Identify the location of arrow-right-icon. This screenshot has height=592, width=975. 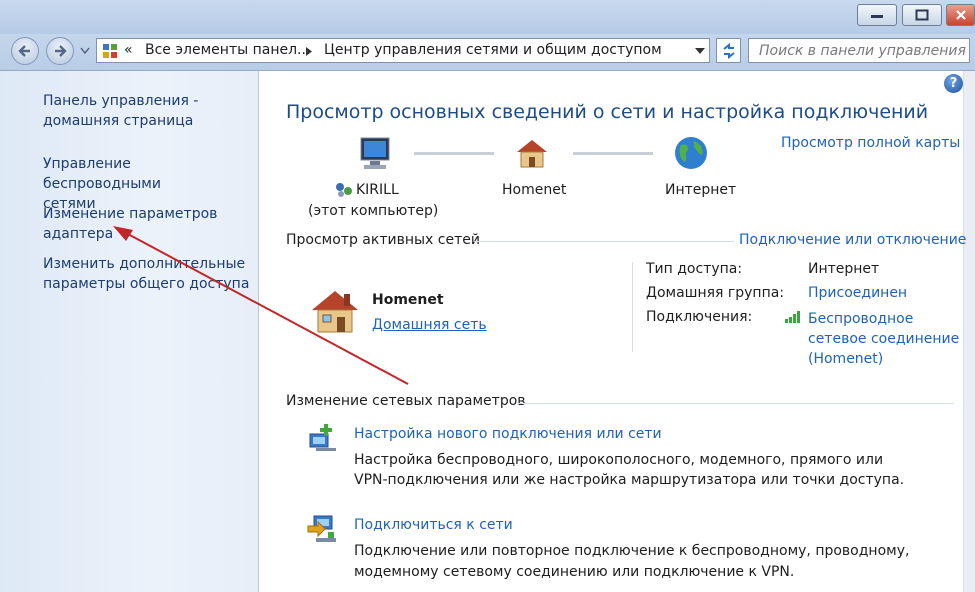
(61, 51).